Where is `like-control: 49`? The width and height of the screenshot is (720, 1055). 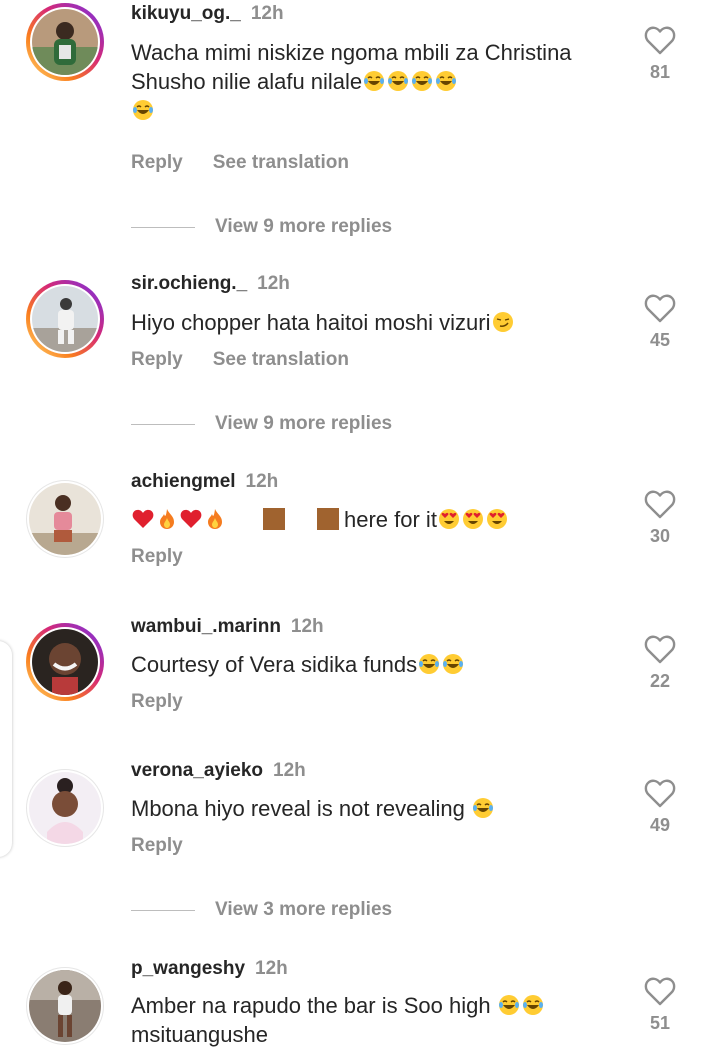 like-control: 49 is located at coordinates (660, 807).